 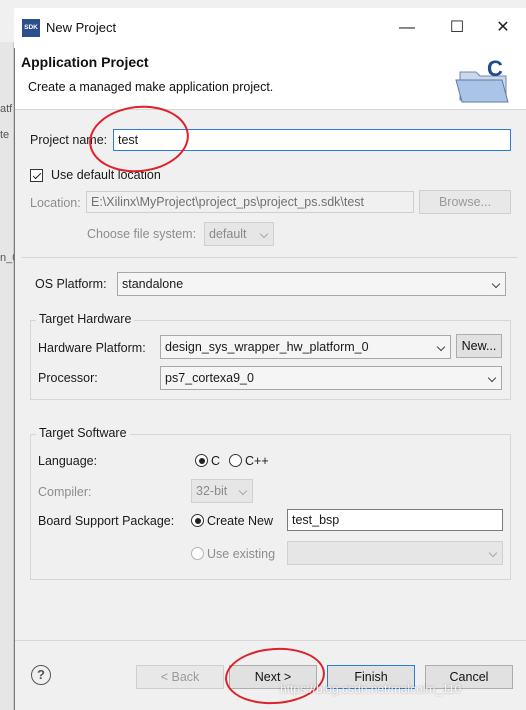 What do you see at coordinates (85, 62) in the screenshot?
I see `page-title: Application Project` at bounding box center [85, 62].